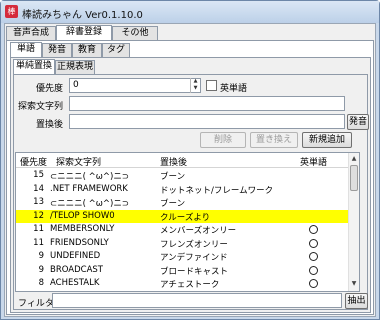 The image size is (380, 320). Describe the element at coordinates (75, 283) in the screenshot. I see `row-search-text: ACHESTALK` at that location.